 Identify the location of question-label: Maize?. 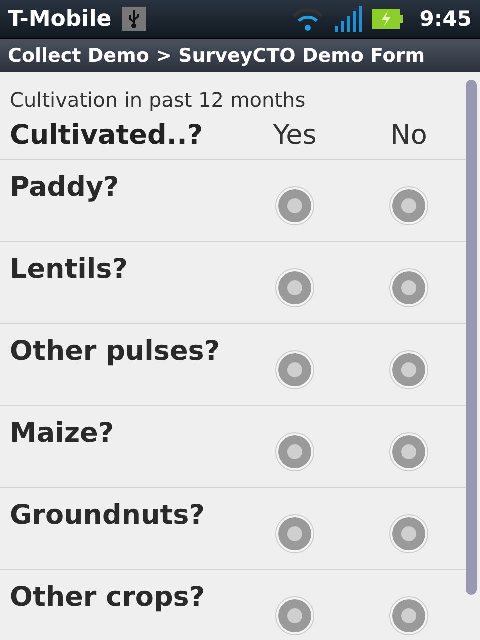
(62, 433).